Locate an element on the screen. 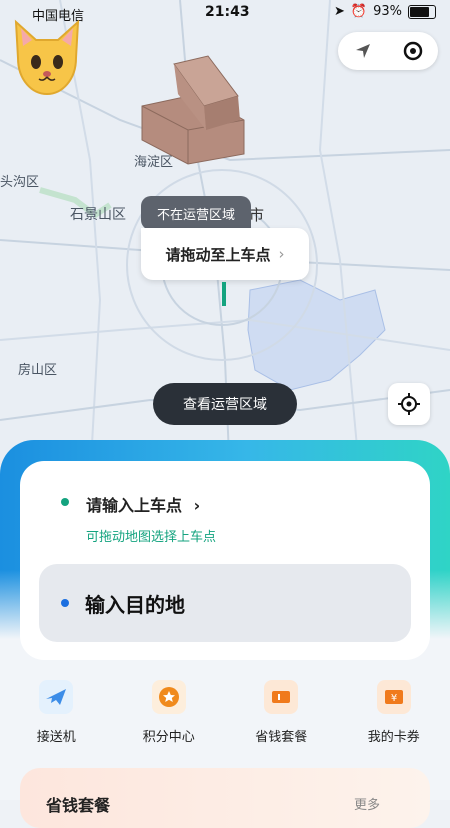  map-label-mentougou: 头沟区 is located at coordinates (19, 180).